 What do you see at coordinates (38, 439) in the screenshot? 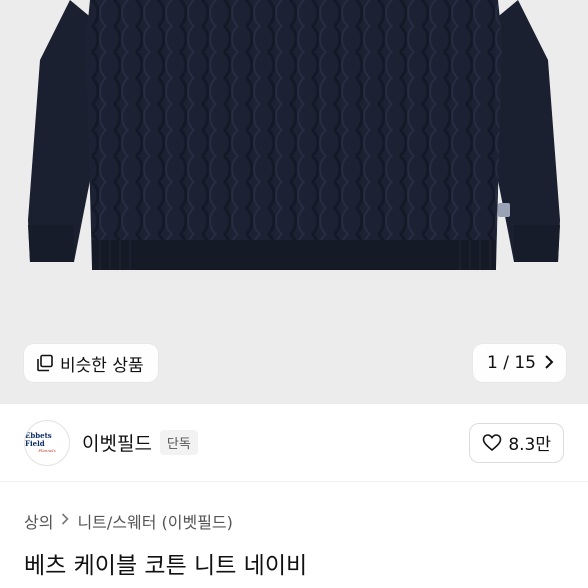
I see `seller-logo-text: Ebbets Field` at bounding box center [38, 439].